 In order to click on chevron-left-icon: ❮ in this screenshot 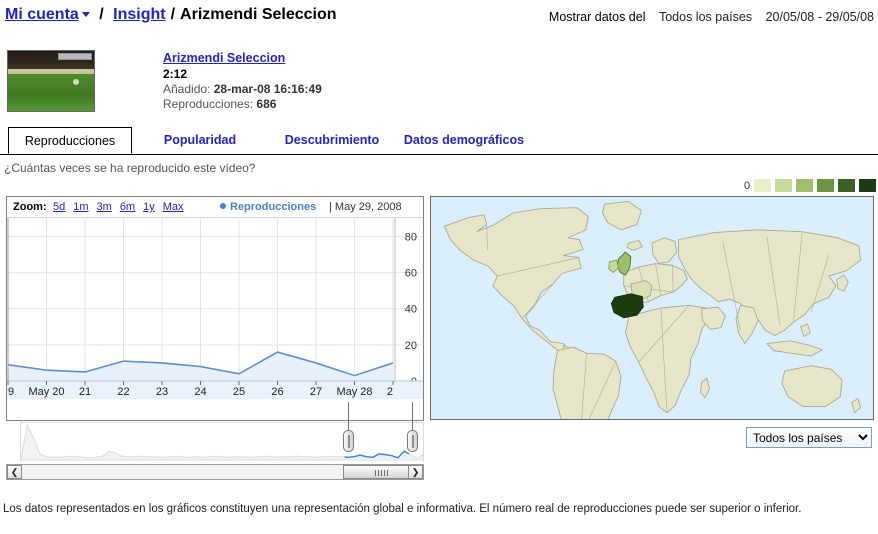, I will do `click(14, 472)`.